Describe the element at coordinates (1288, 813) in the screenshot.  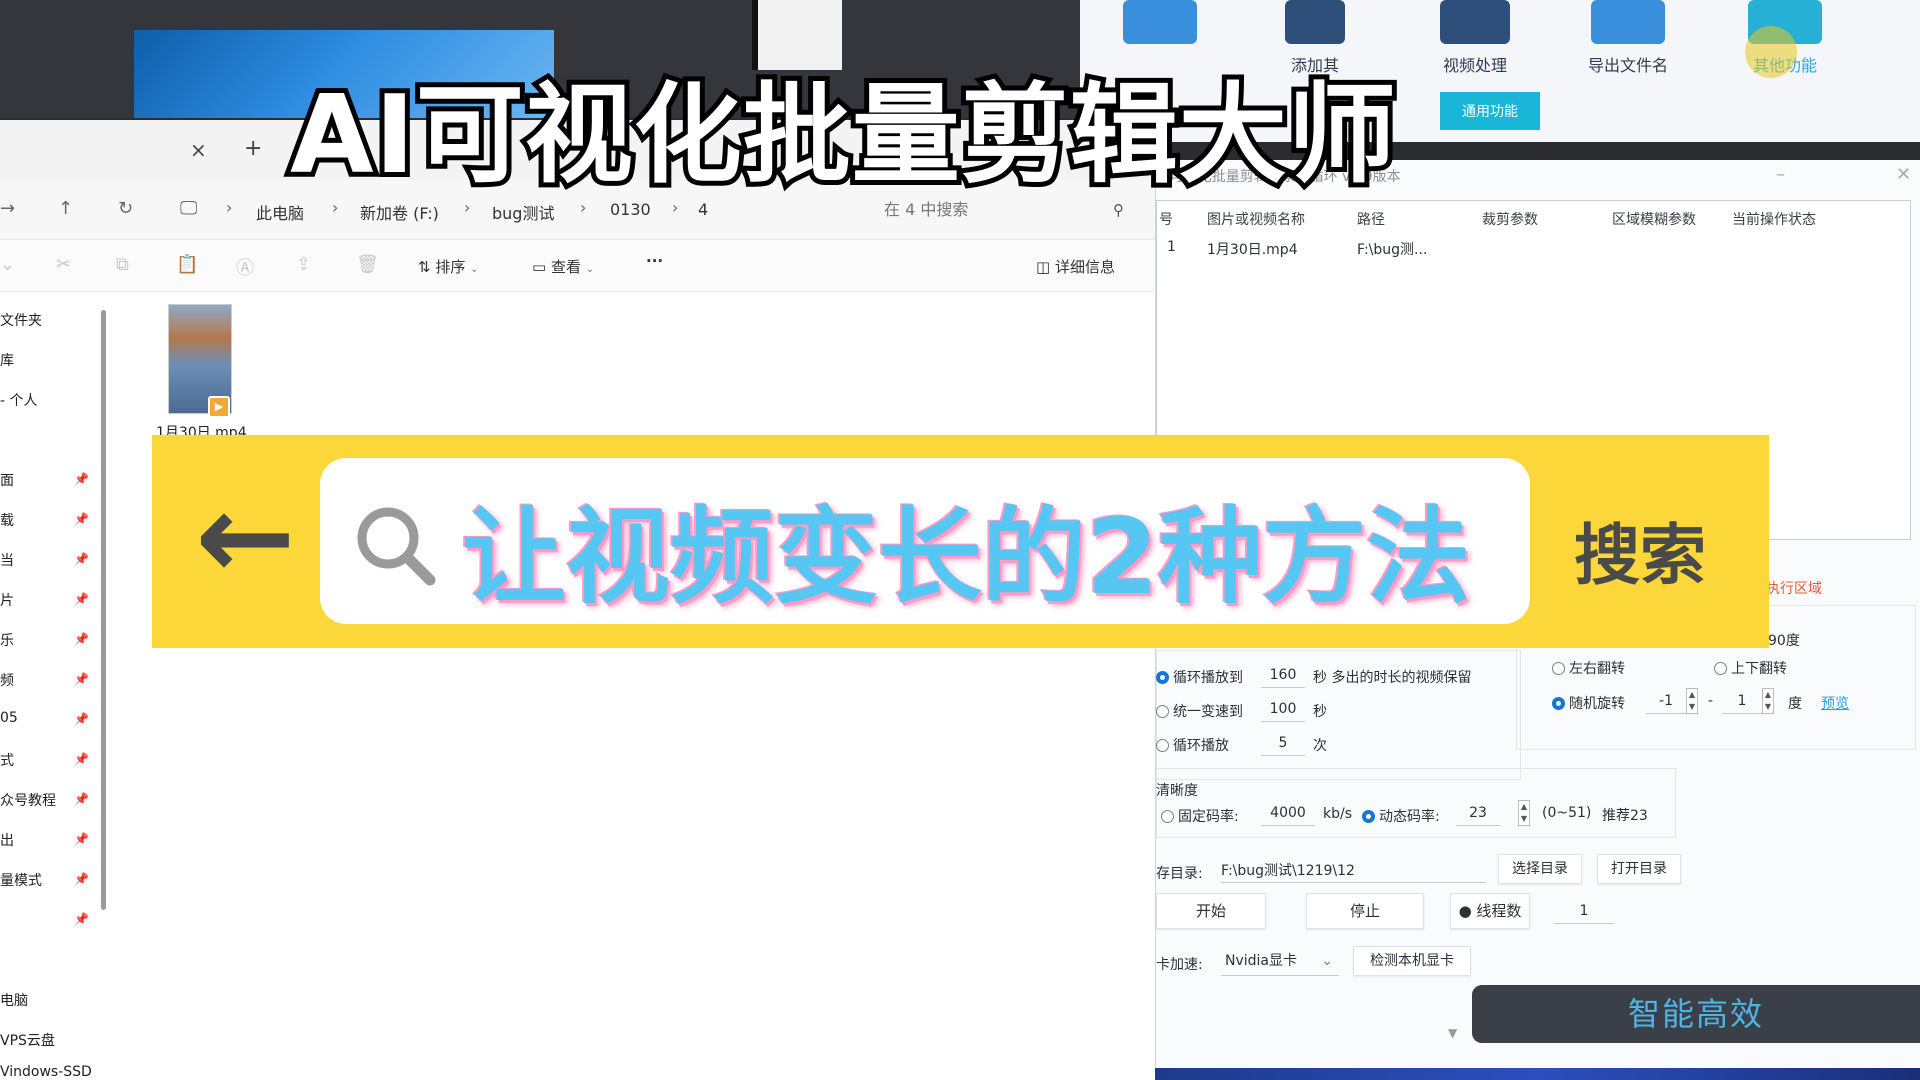
I see `fixed-bitrate-input` at that location.